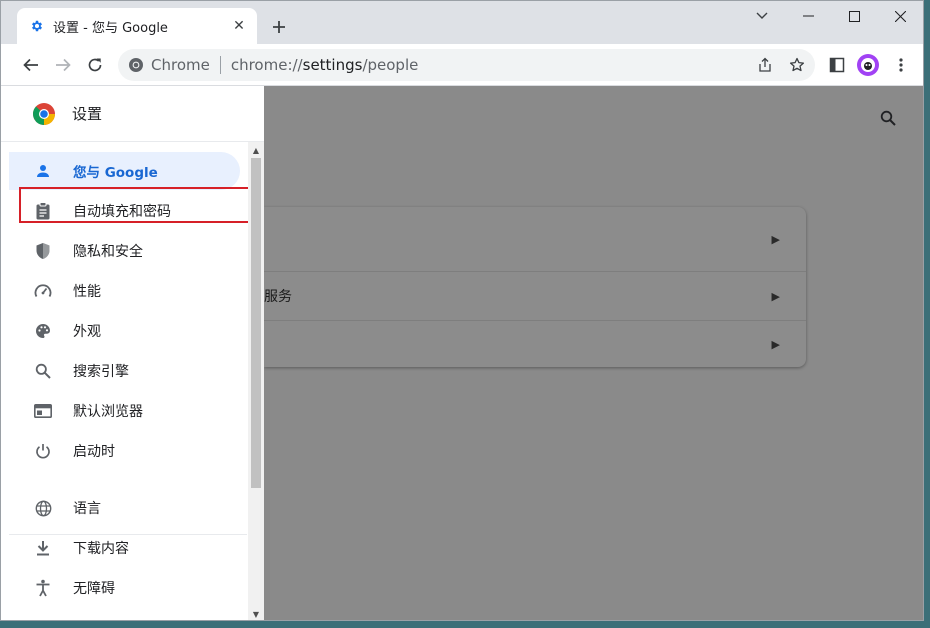 The height and width of the screenshot is (628, 930). I want to click on profile-avatar, so click(868, 65).